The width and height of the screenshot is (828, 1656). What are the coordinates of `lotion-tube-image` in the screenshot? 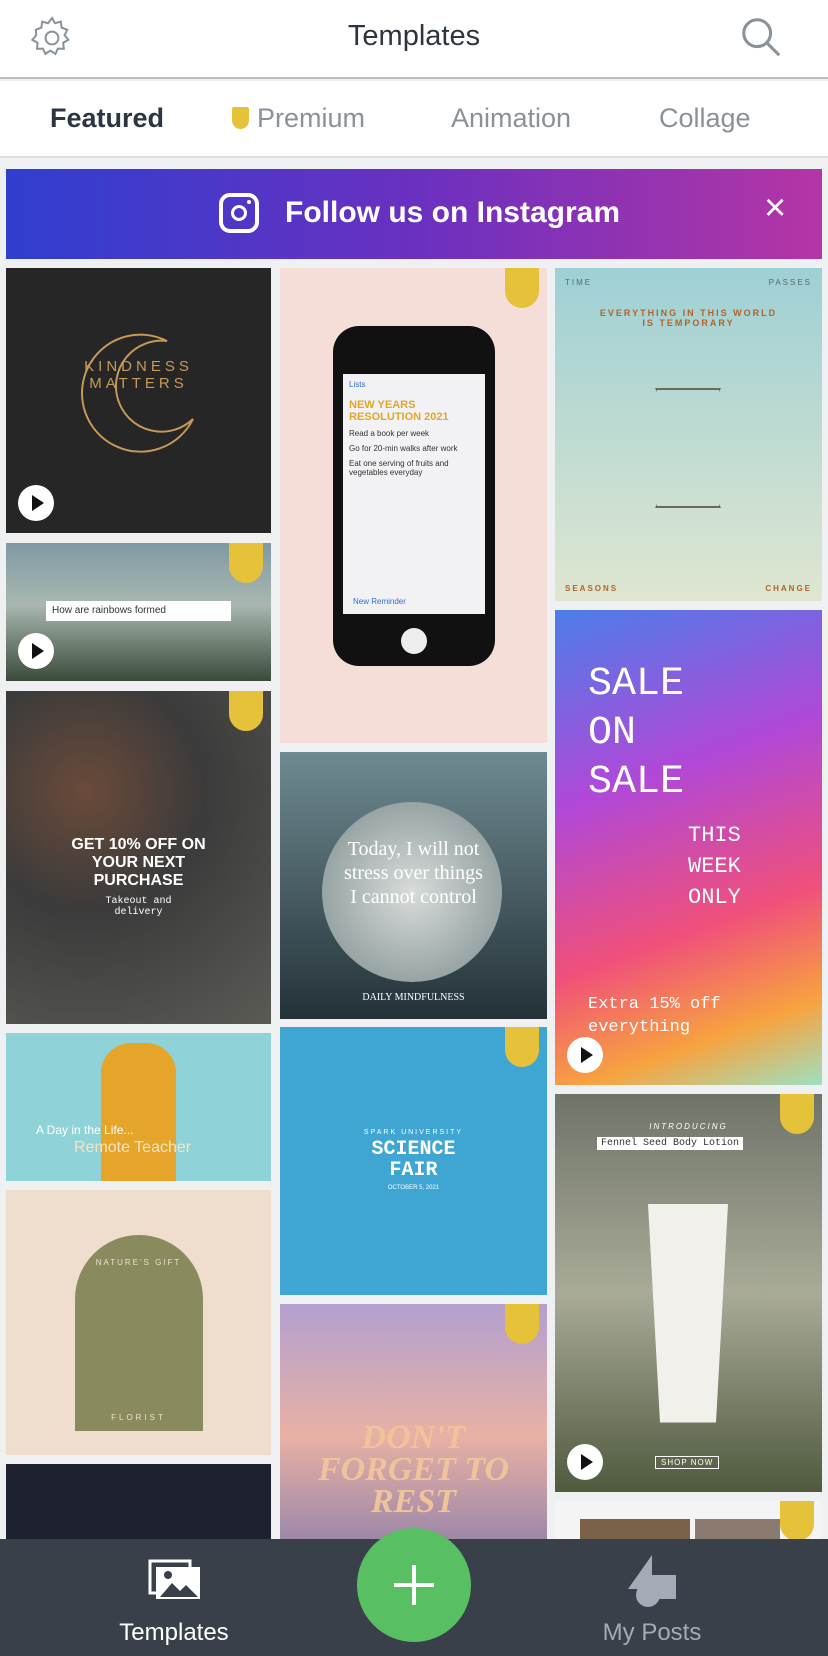 It's located at (688, 1313).